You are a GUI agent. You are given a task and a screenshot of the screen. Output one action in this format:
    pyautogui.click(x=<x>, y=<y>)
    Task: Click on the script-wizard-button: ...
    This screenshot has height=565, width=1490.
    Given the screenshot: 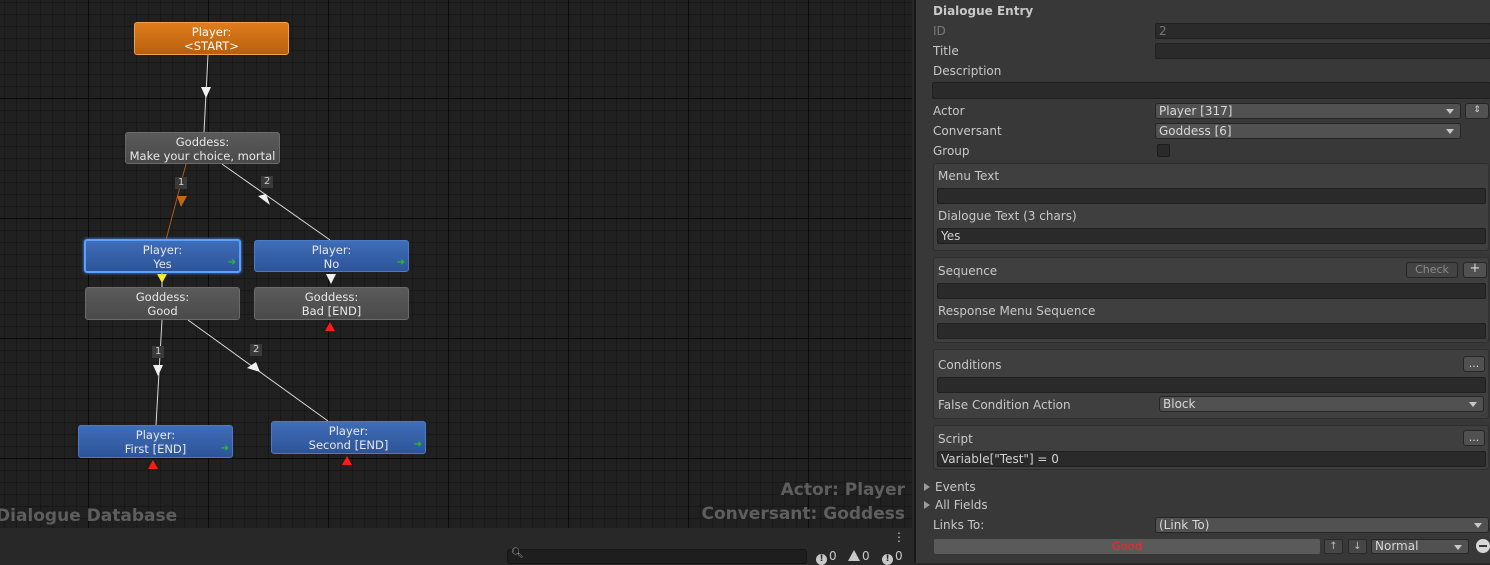 What is the action you would take?
    pyautogui.click(x=1474, y=438)
    